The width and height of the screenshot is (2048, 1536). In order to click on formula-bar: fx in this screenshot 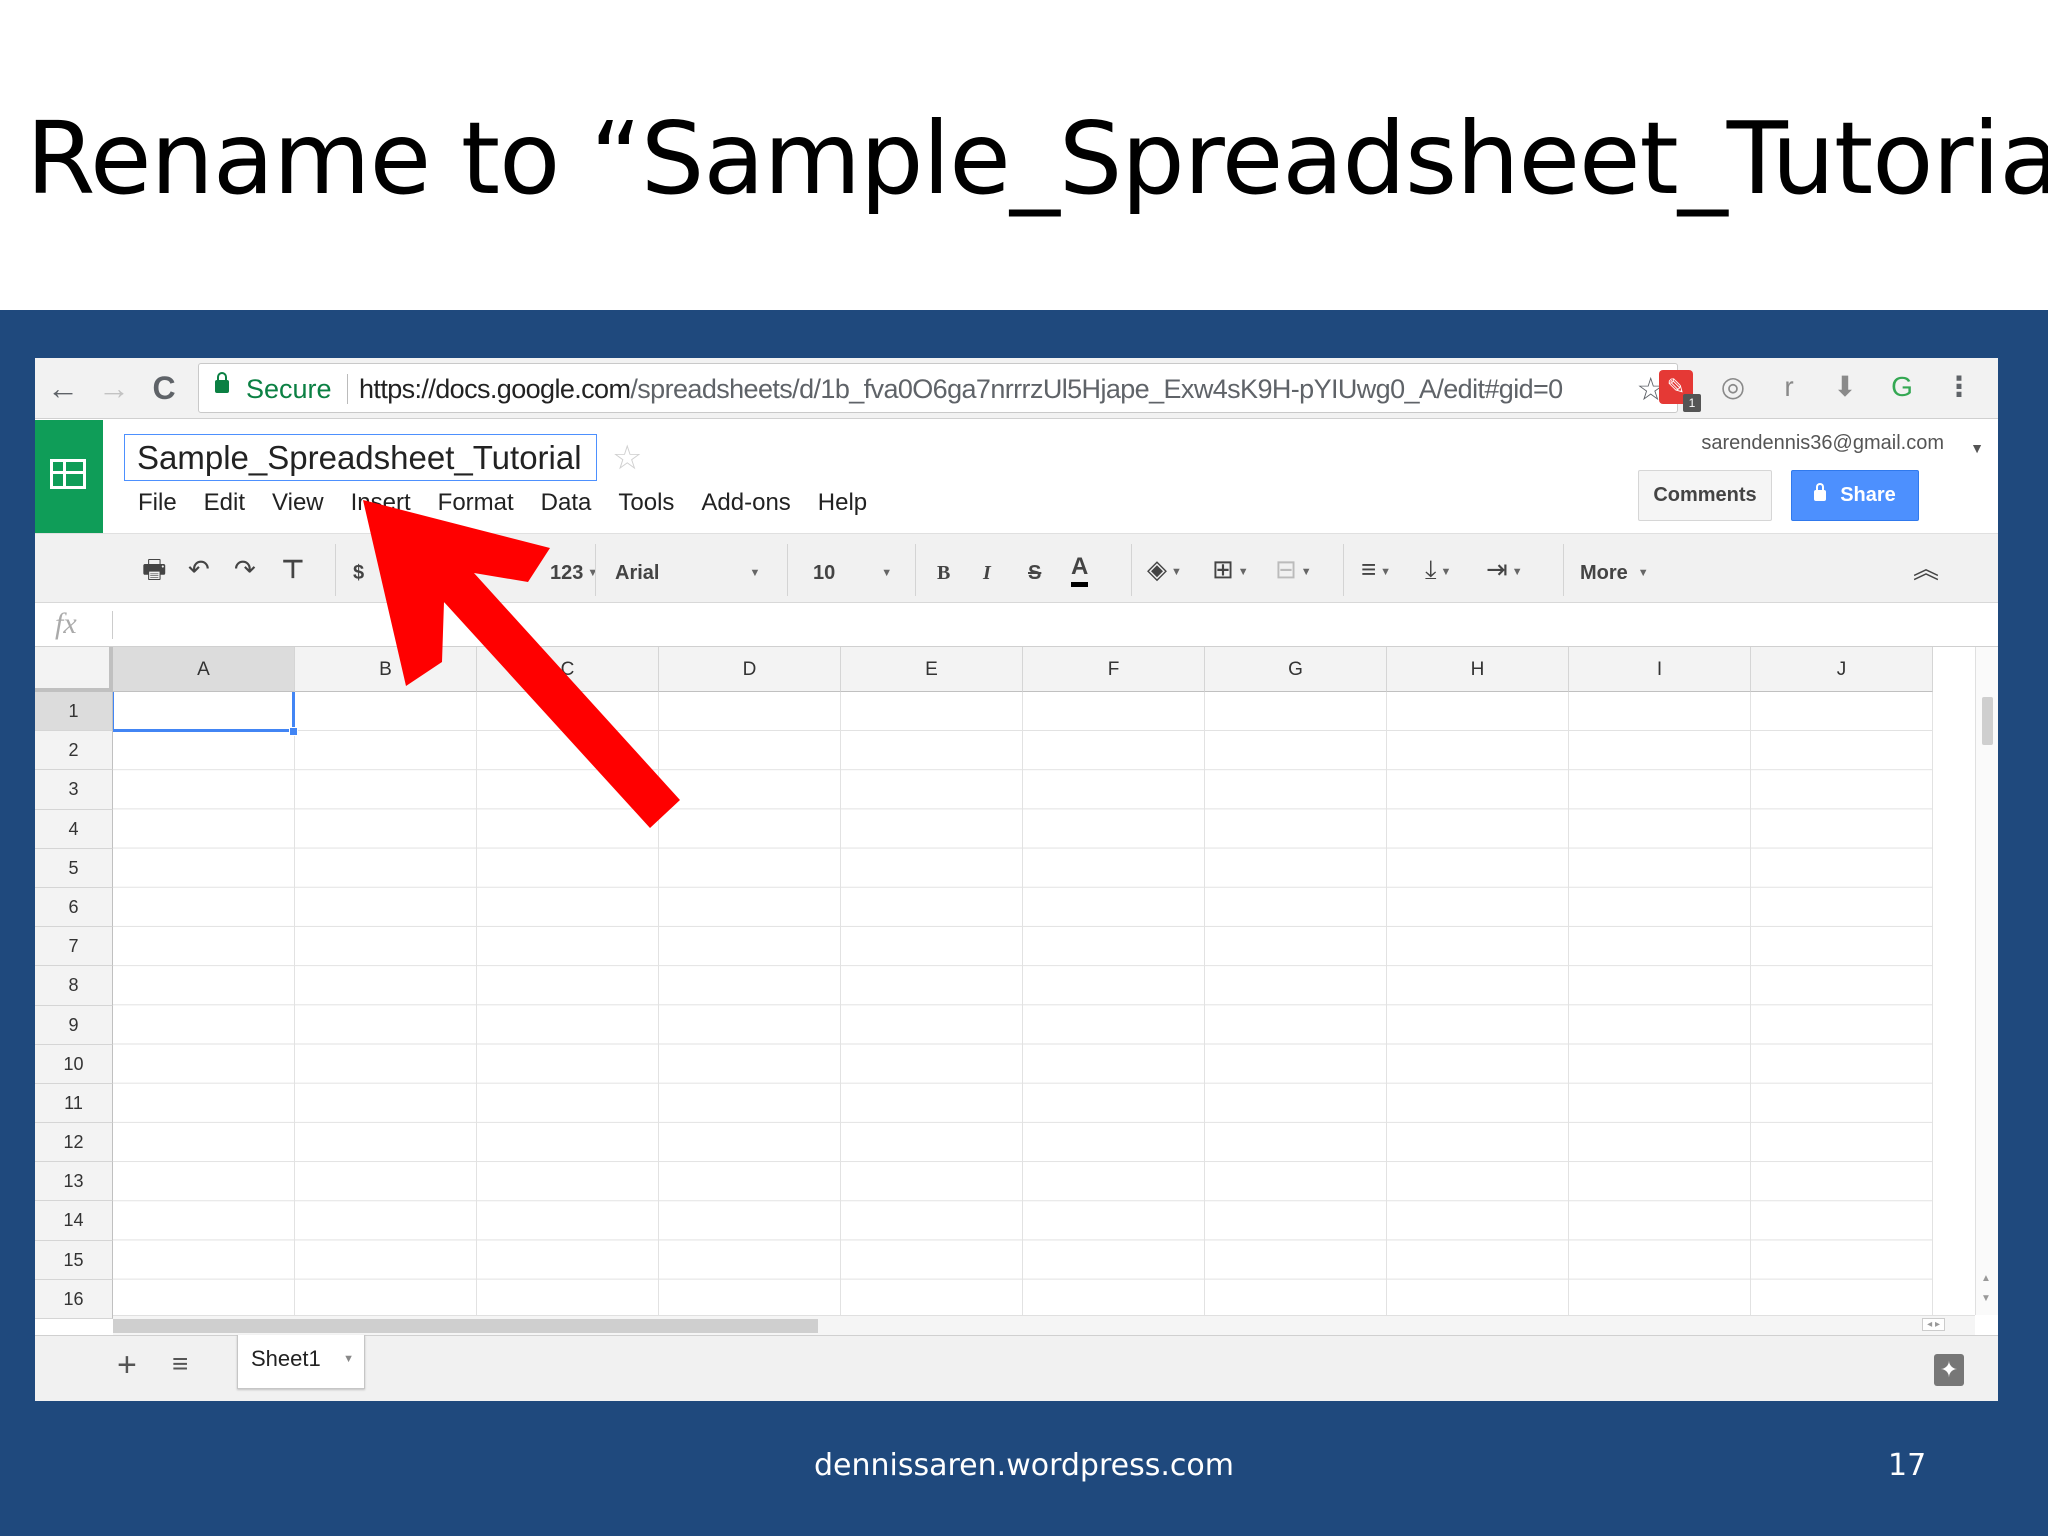, I will do `click(1016, 625)`.